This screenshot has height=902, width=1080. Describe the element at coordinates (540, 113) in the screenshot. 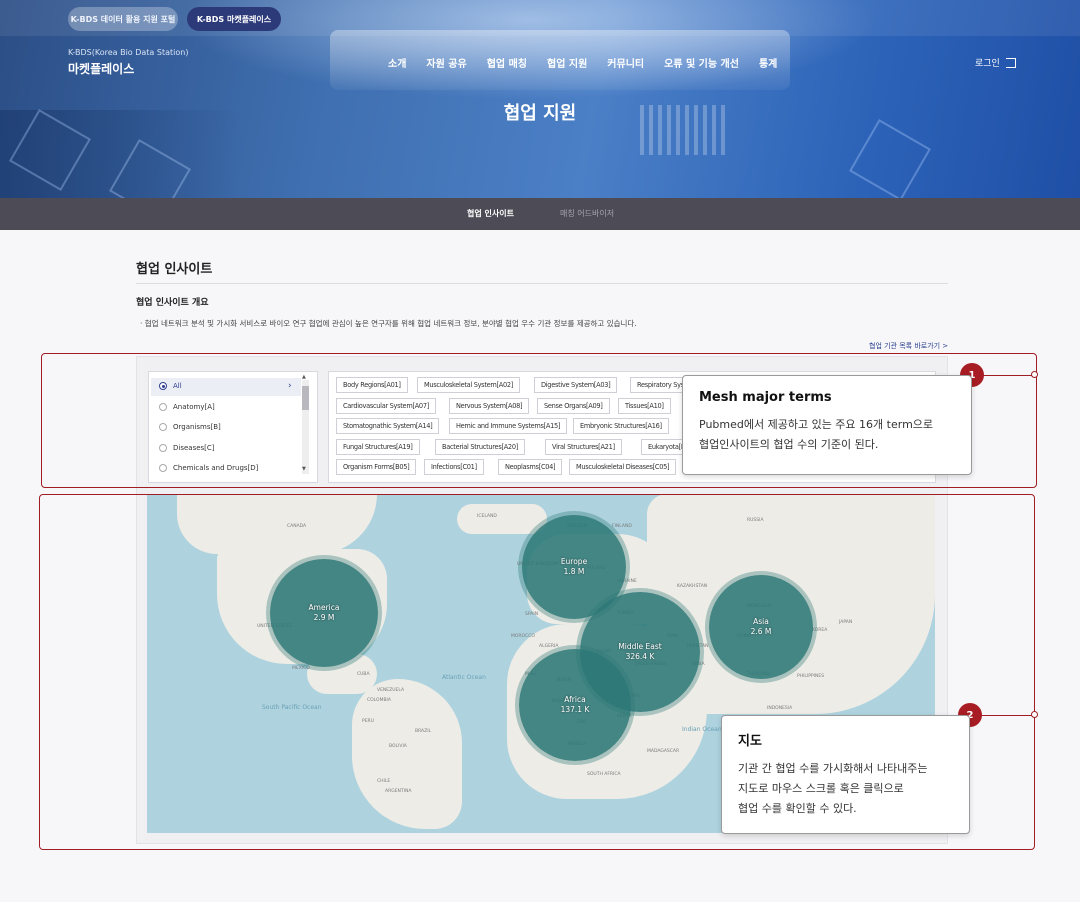

I see `hero-title: 협업 지원` at that location.